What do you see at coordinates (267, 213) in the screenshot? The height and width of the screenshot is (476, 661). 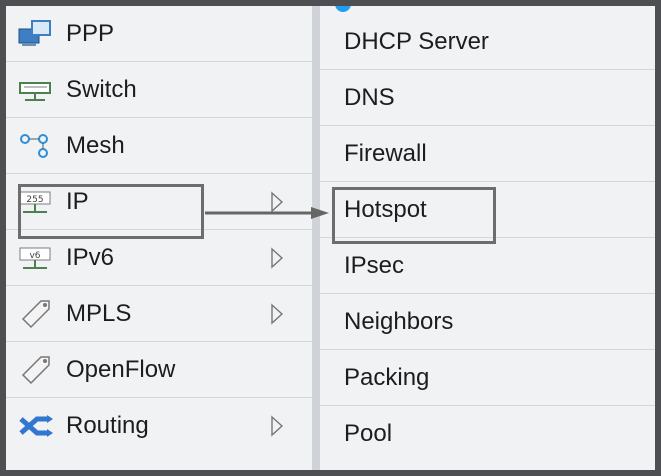 I see `connector-arrow-icon` at bounding box center [267, 213].